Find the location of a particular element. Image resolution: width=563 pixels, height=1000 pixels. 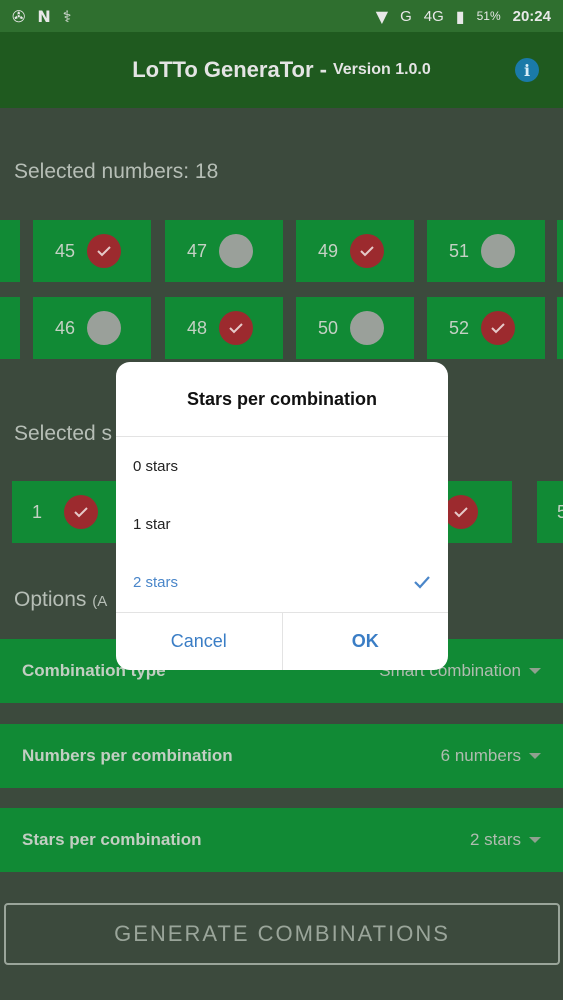

dialog-option-label: 1 star is located at coordinates (152, 524).